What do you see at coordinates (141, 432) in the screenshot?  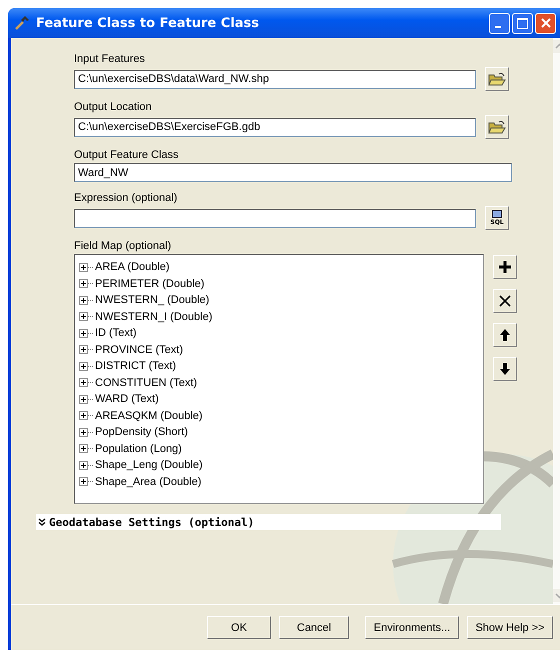 I see `field-item: PopDensity (Short)` at bounding box center [141, 432].